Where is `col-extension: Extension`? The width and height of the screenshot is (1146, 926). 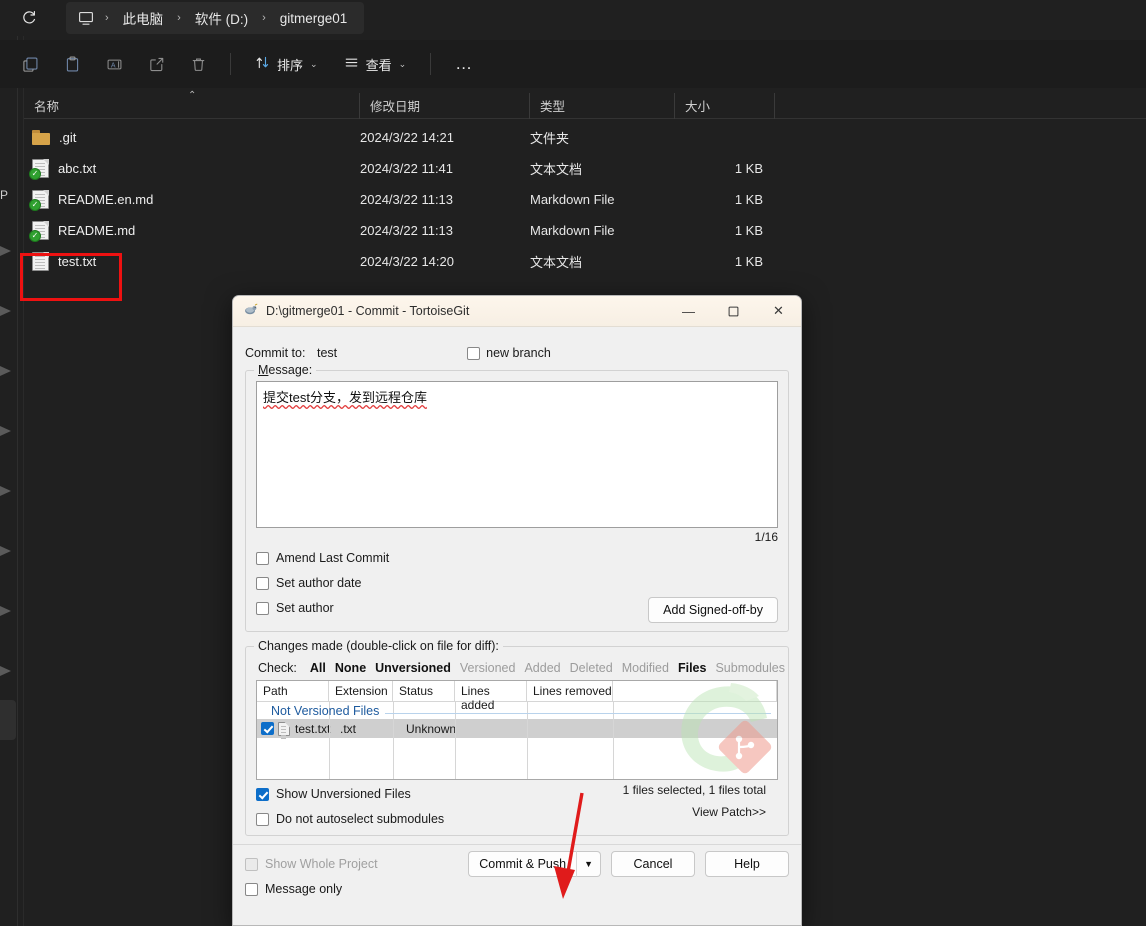 col-extension: Extension is located at coordinates (361, 691).